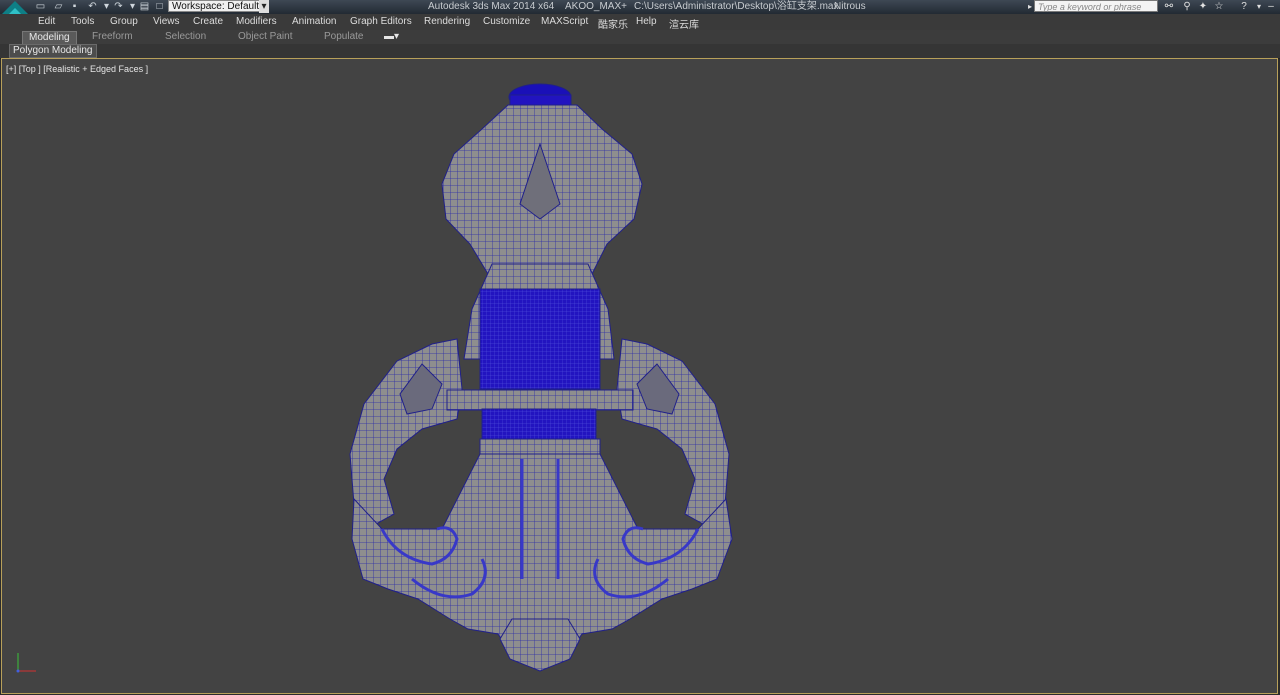  I want to click on favorites-star-icon: ☆, so click(1219, 6).